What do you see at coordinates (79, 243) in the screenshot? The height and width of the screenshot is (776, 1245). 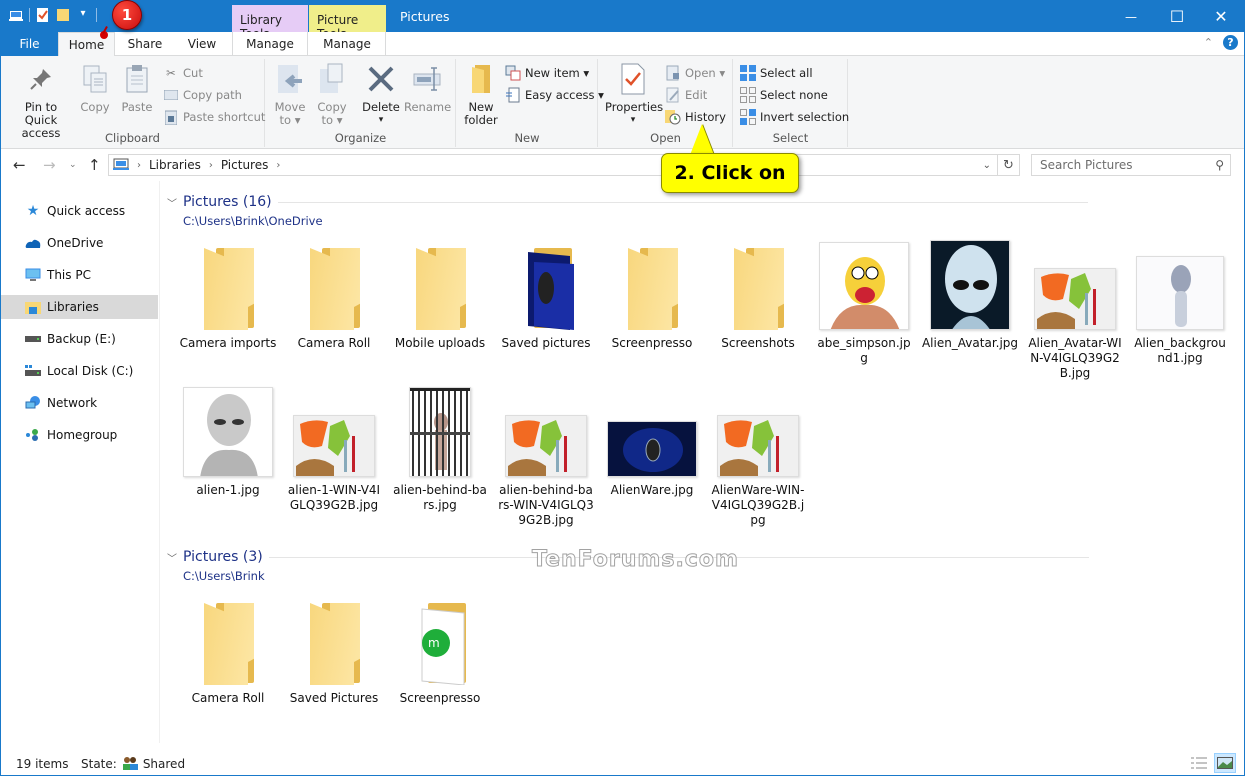 I see `sidebar-item-onedrive: OneDrive` at bounding box center [79, 243].